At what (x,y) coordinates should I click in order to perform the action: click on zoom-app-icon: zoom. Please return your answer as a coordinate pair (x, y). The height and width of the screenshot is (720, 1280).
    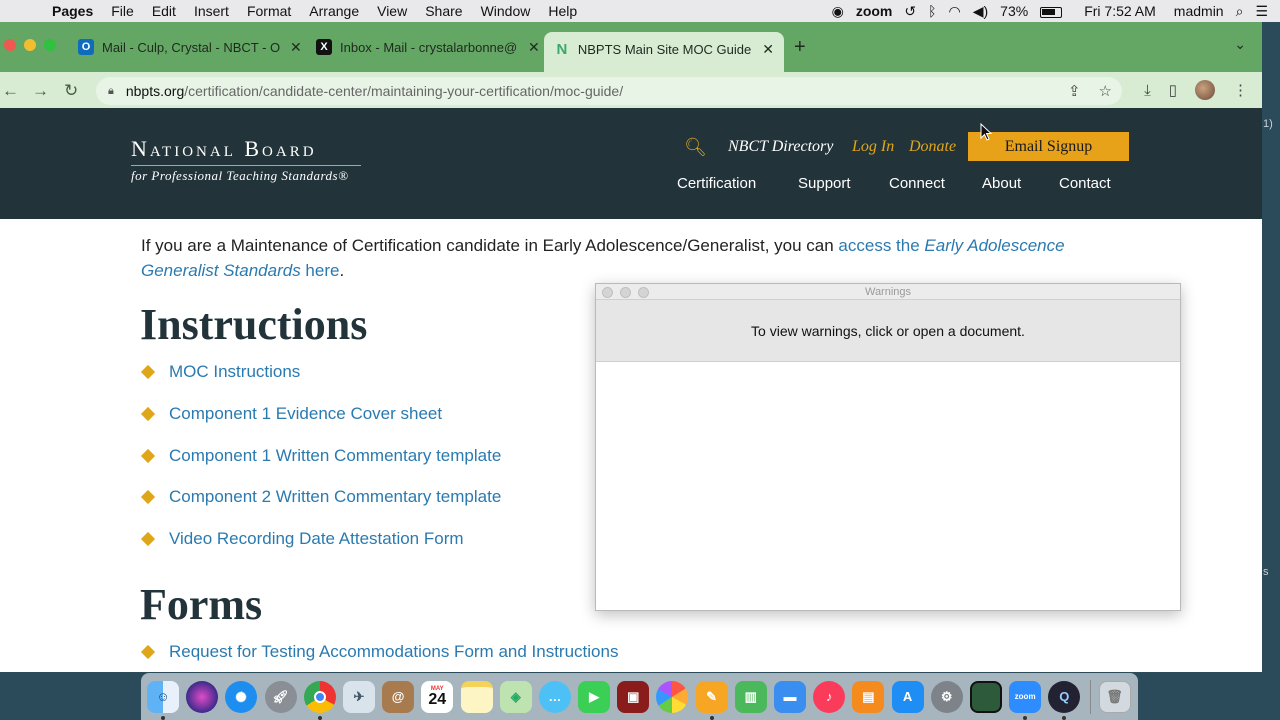
    Looking at the image, I should click on (1025, 700).